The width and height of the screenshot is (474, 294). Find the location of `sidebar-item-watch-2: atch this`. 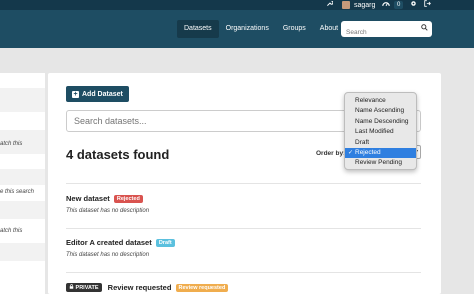

sidebar-item-watch-2: atch this is located at coordinates (11, 231).